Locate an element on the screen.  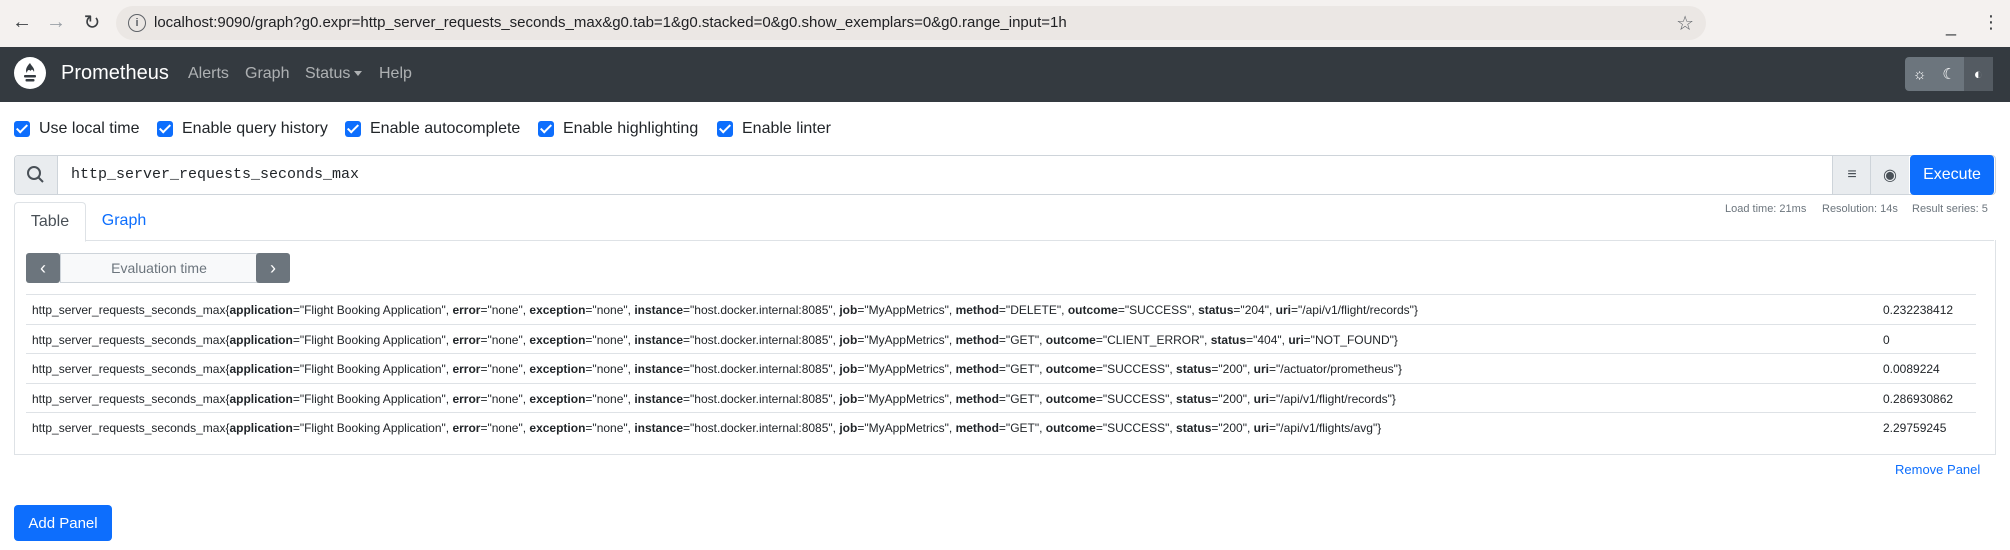
option-label: Enable linter is located at coordinates (786, 128).